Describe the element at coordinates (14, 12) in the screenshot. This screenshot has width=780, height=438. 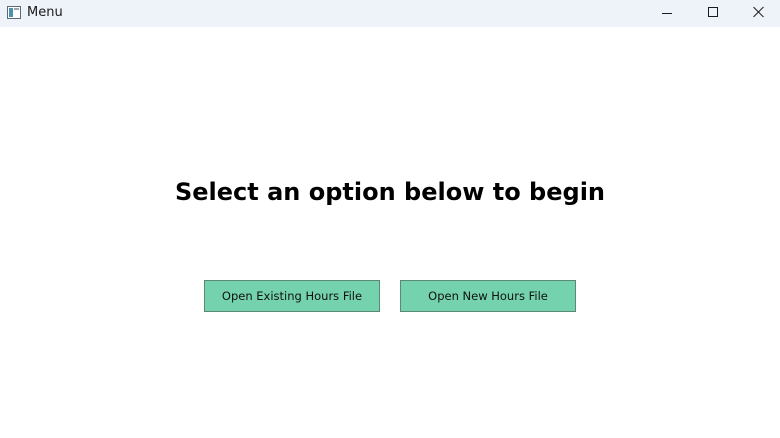
I see `app-window-icon` at that location.